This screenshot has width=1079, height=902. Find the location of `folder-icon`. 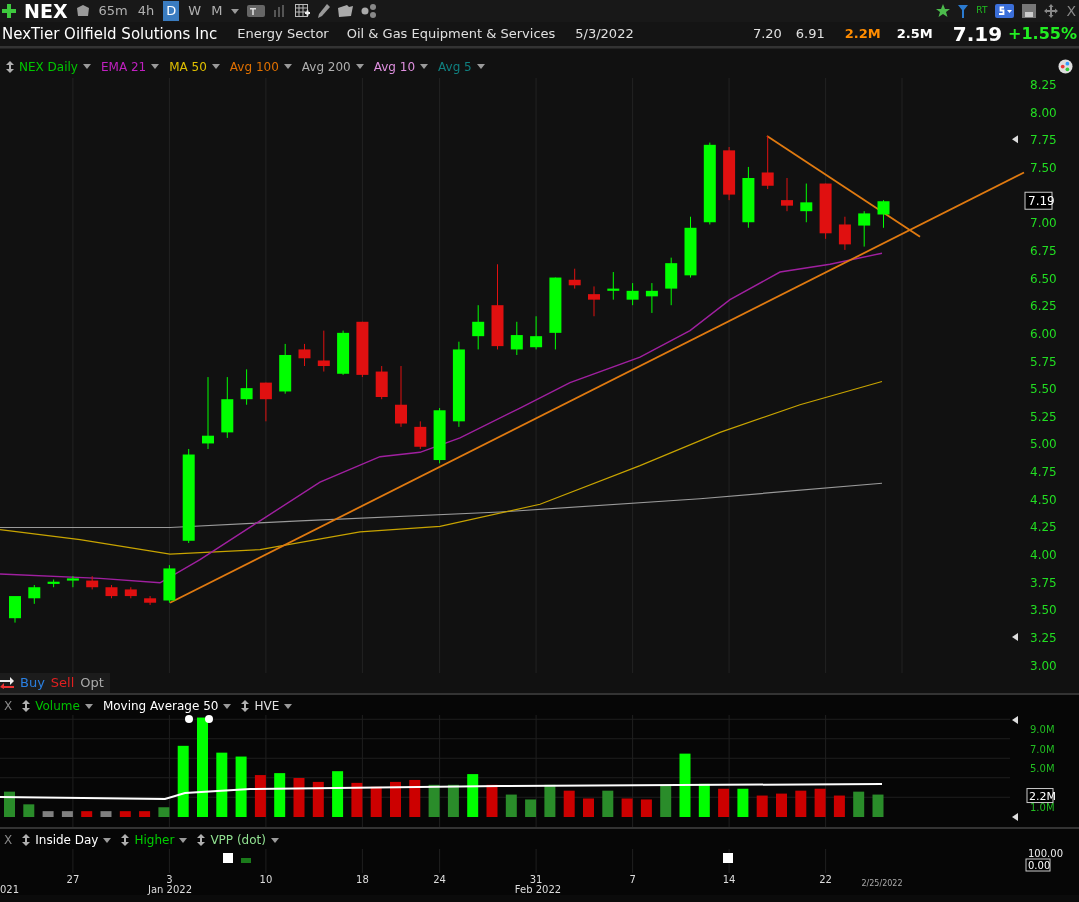

folder-icon is located at coordinates (346, 11).